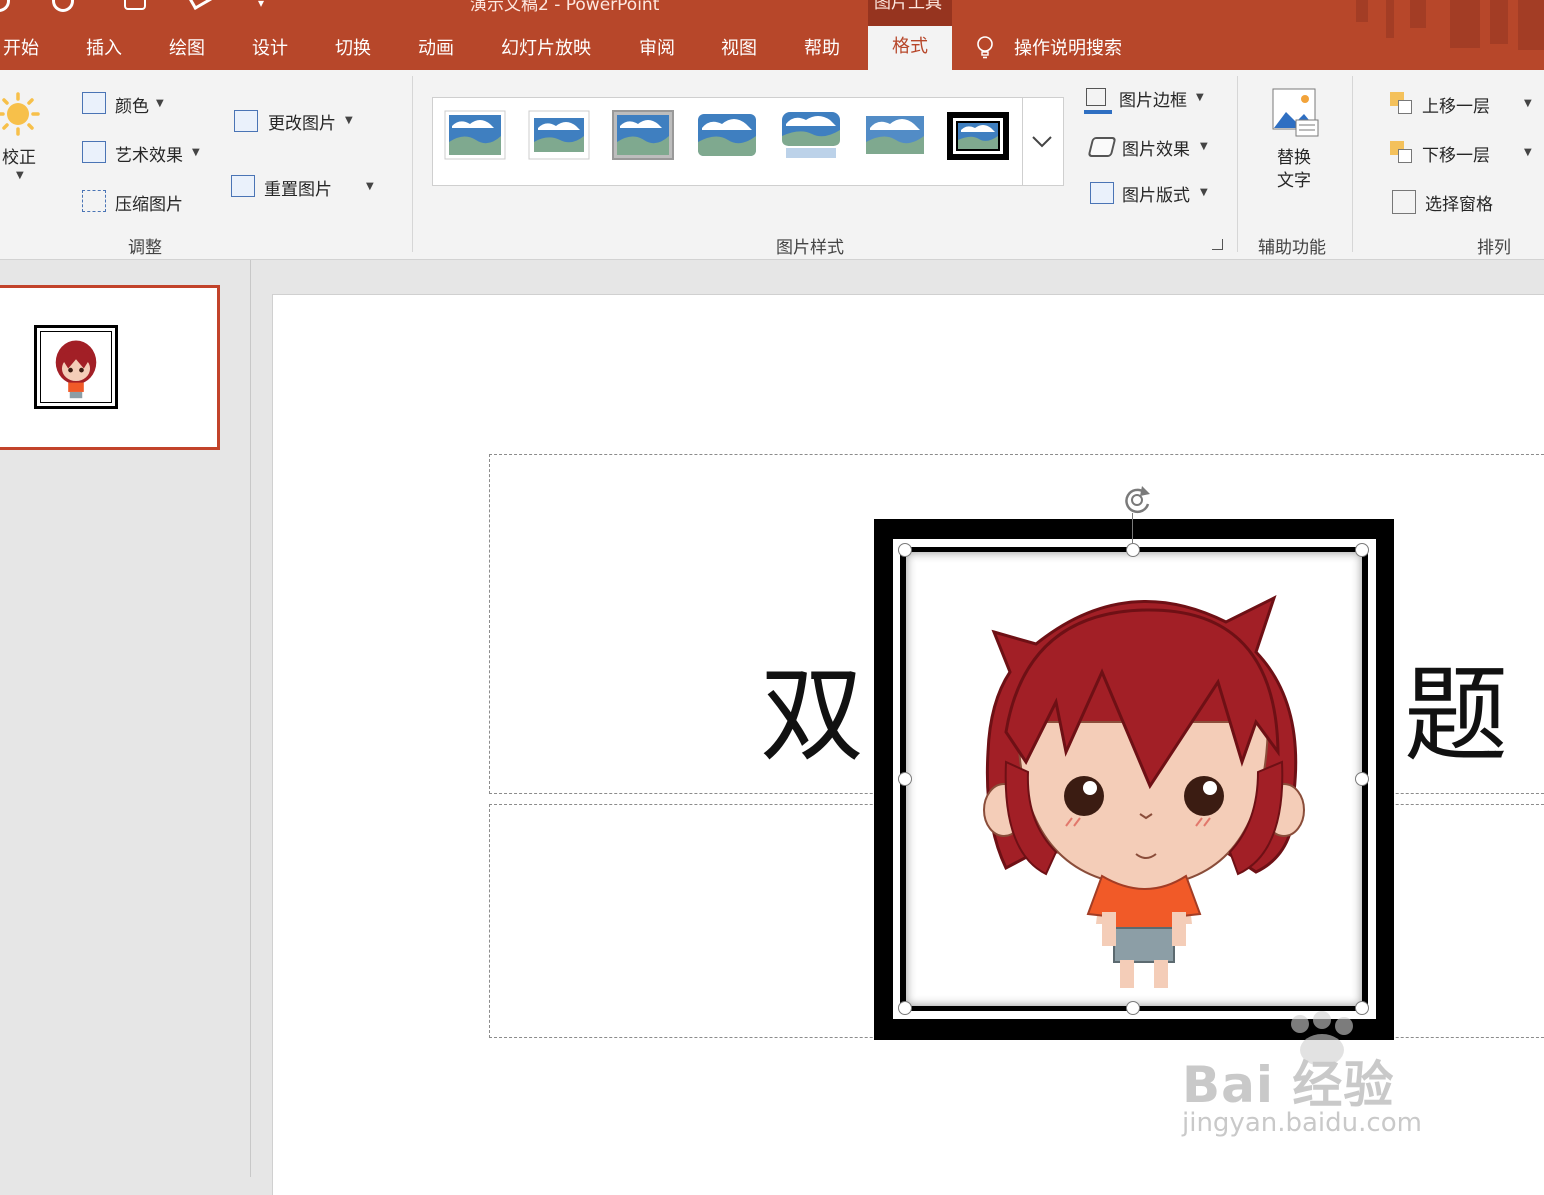 The width and height of the screenshot is (1544, 1195). Describe the element at coordinates (810, 248) in the screenshot. I see `group-label-picture-styles: 图片样式` at that location.